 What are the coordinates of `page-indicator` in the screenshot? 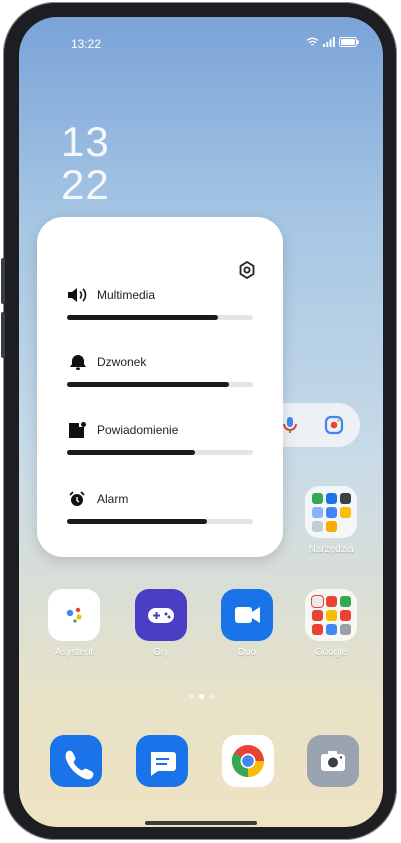 It's located at (201, 696).